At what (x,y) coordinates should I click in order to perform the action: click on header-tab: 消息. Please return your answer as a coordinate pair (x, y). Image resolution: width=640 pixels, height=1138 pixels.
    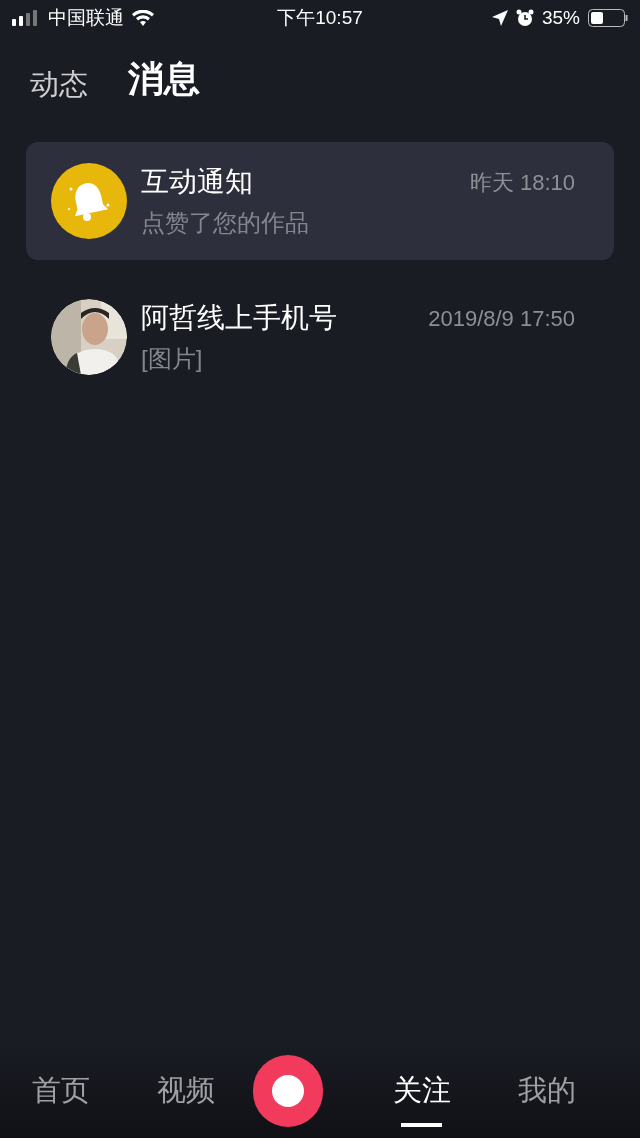
    Looking at the image, I should click on (164, 79).